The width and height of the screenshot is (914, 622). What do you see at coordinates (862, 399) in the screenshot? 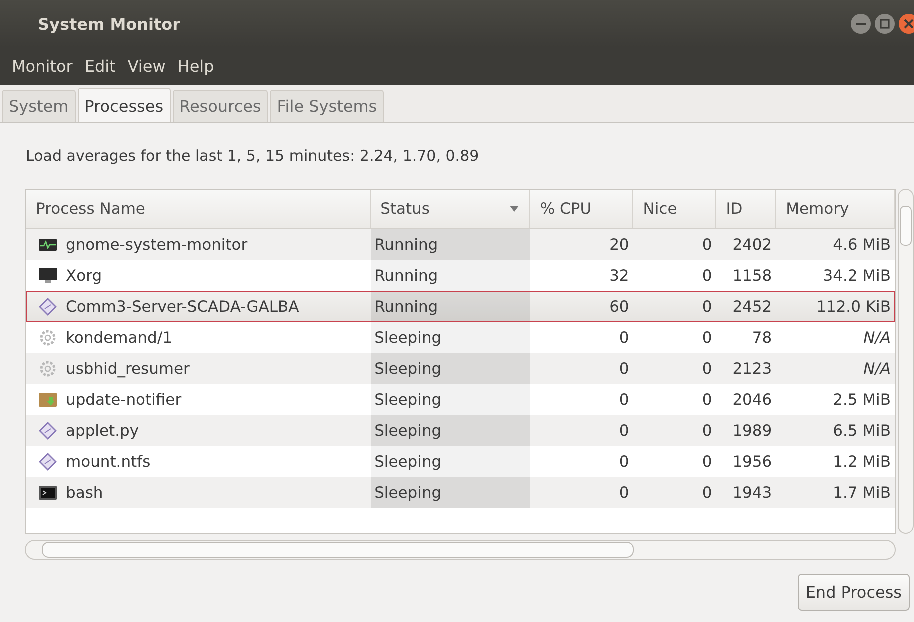
I see `table-cell: 2.5 MiB` at bounding box center [862, 399].